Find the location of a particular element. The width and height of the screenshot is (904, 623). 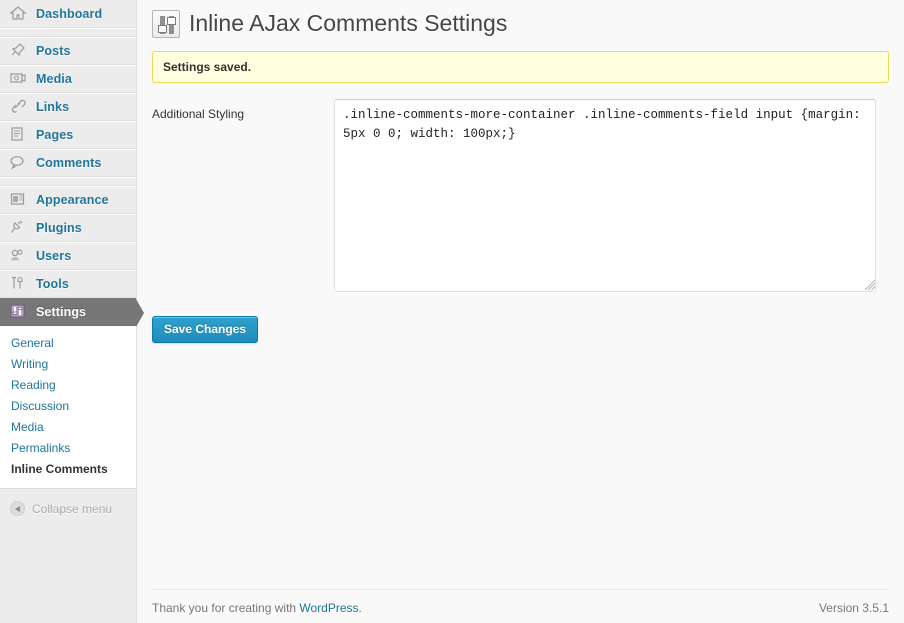

page-icon is located at coordinates (19, 135).